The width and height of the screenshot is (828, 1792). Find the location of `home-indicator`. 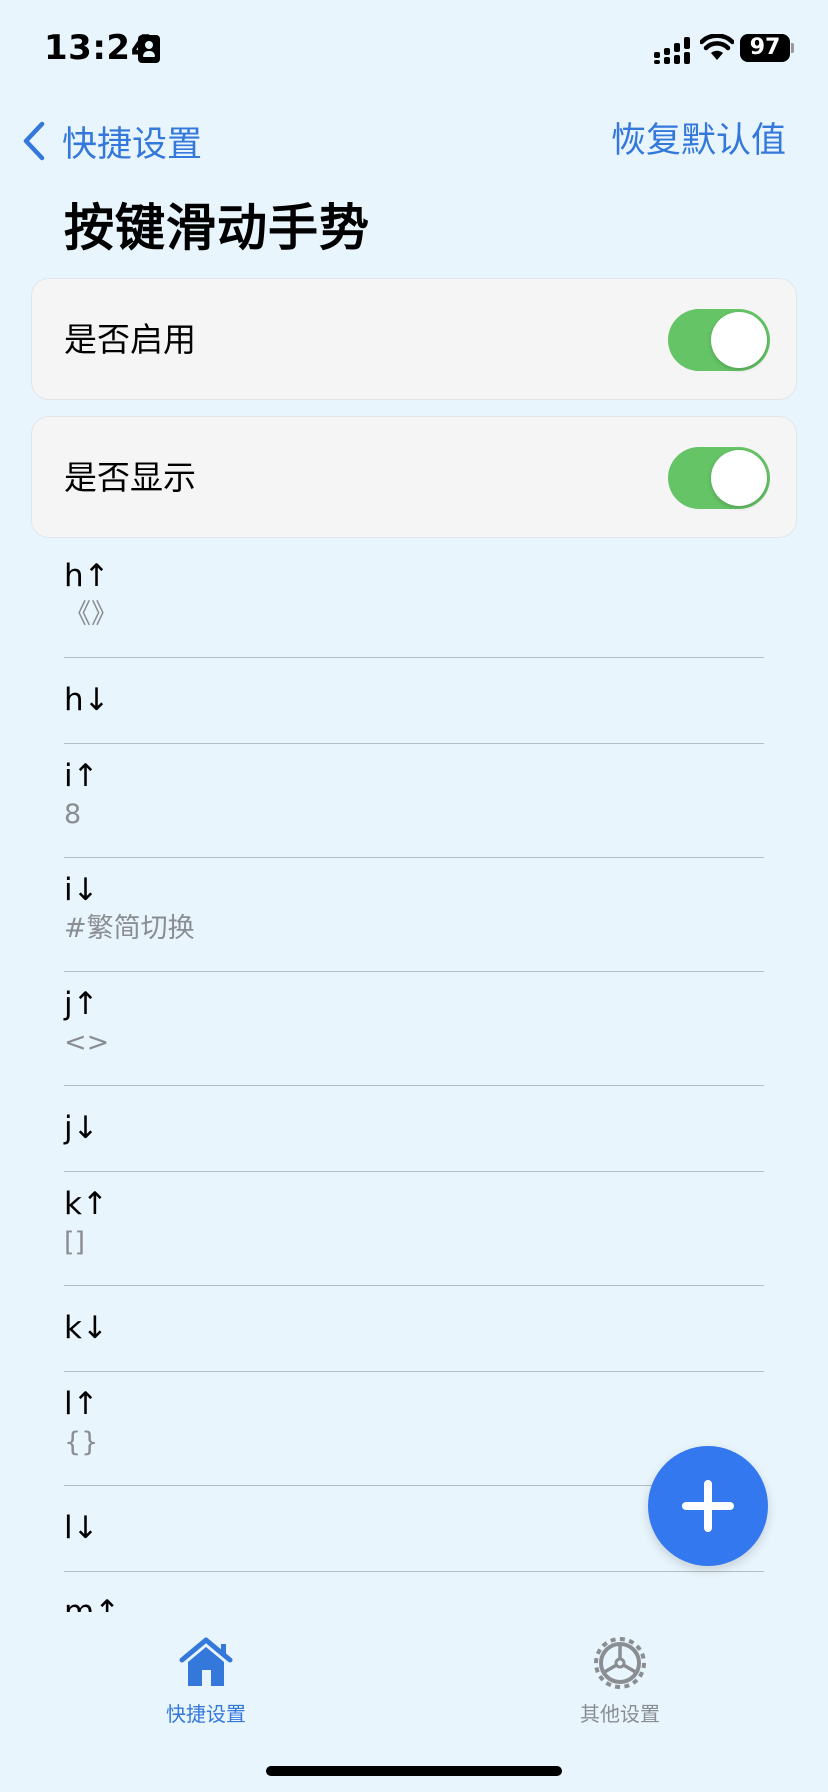

home-indicator is located at coordinates (414, 1771).